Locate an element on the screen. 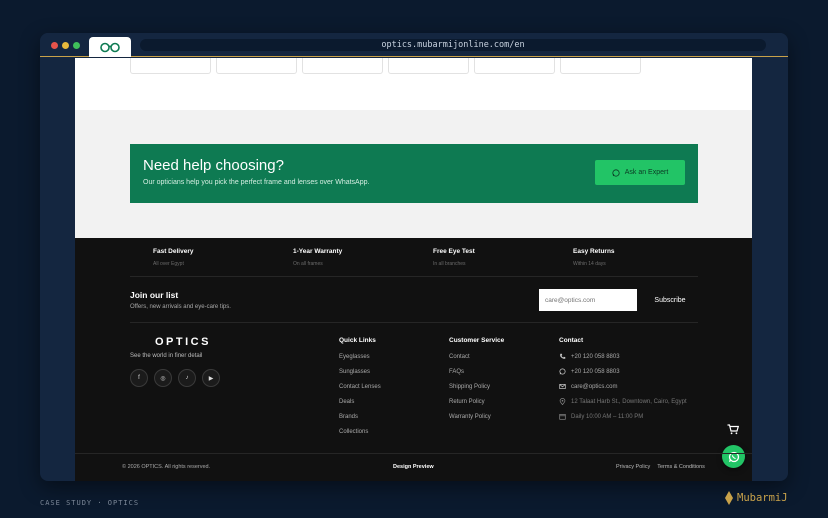 The image size is (828, 518). newsletter-email-input is located at coordinates (588, 300).